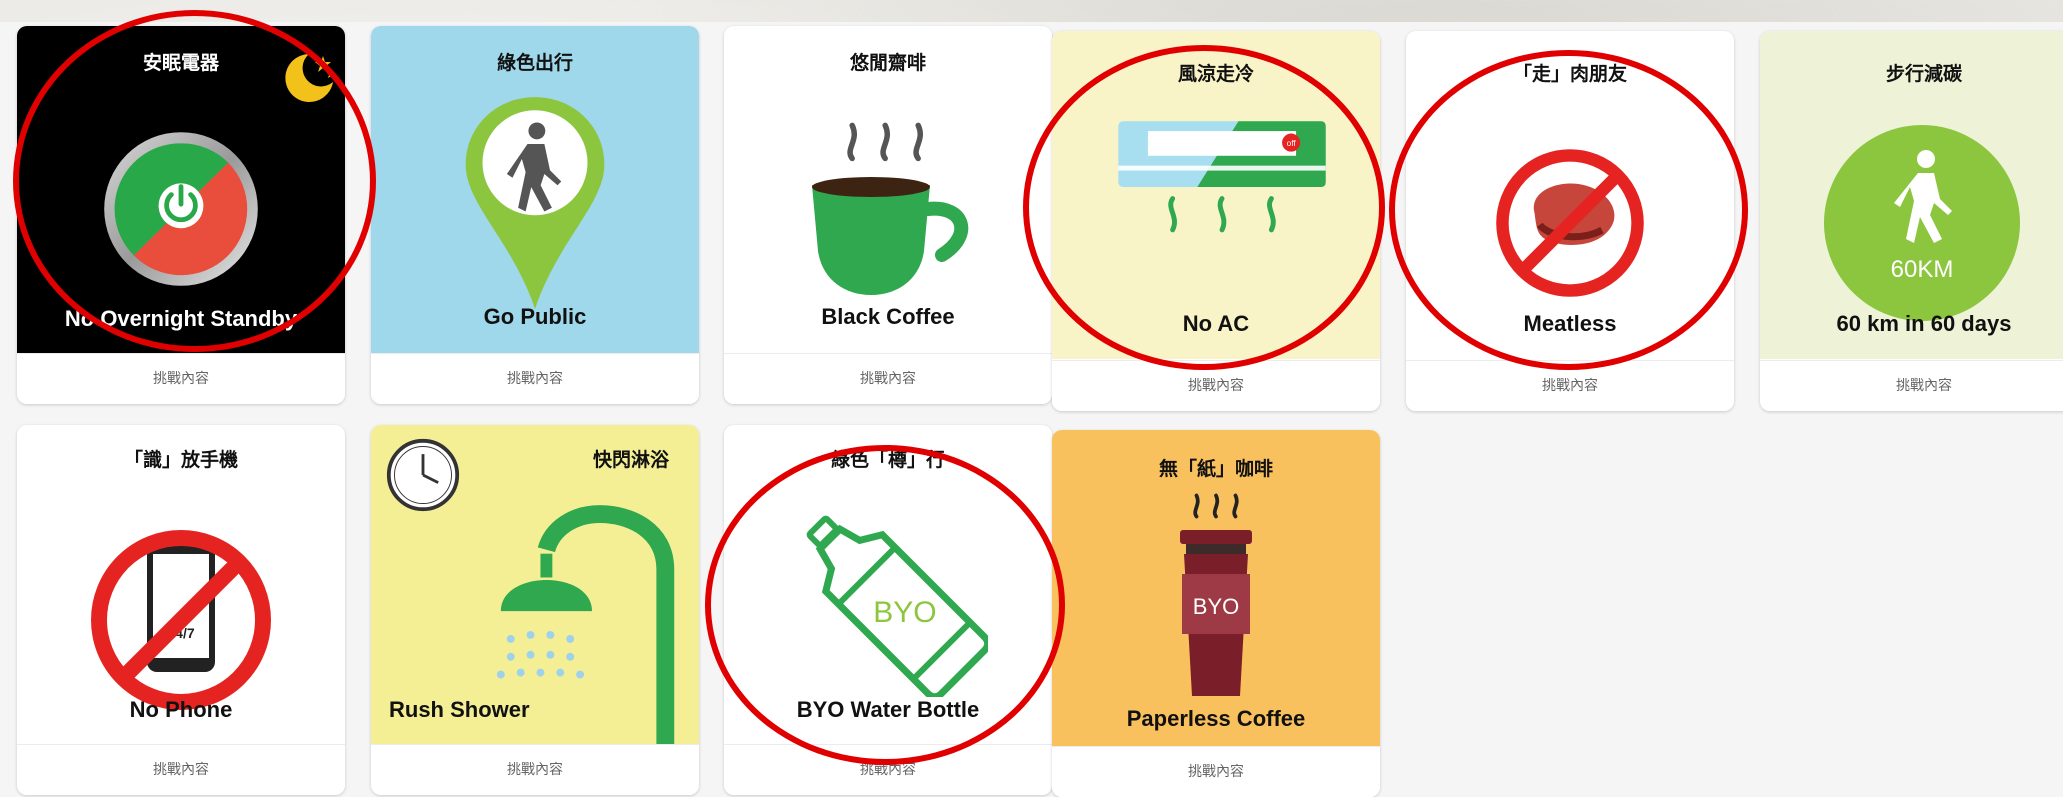 Image resolution: width=2063 pixels, height=797 pixels. What do you see at coordinates (1569, 74) in the screenshot?
I see `card-title: 「走」肉朋友` at bounding box center [1569, 74].